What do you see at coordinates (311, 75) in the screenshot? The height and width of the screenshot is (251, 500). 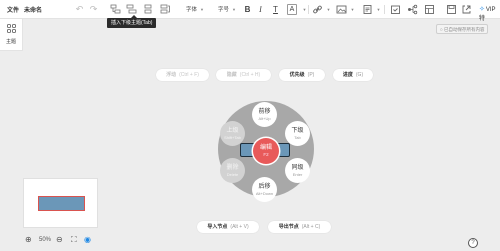 I see `priority-shortcut: (P)` at bounding box center [311, 75].